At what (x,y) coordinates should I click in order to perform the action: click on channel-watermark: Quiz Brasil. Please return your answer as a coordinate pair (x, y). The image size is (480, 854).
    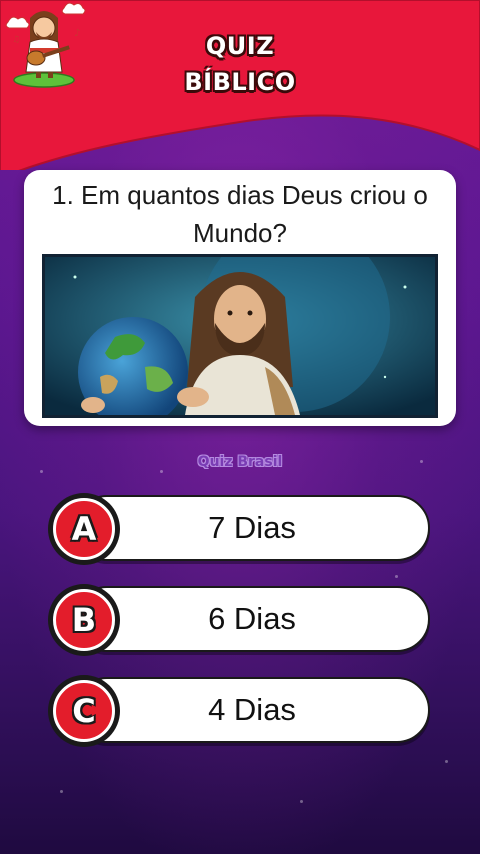
    Looking at the image, I should click on (240, 462).